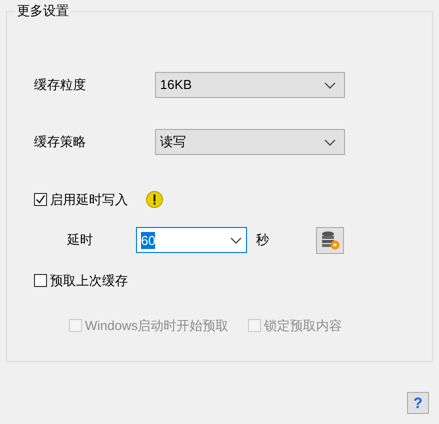  Describe the element at coordinates (418, 403) in the screenshot. I see `help-button: ?` at that location.